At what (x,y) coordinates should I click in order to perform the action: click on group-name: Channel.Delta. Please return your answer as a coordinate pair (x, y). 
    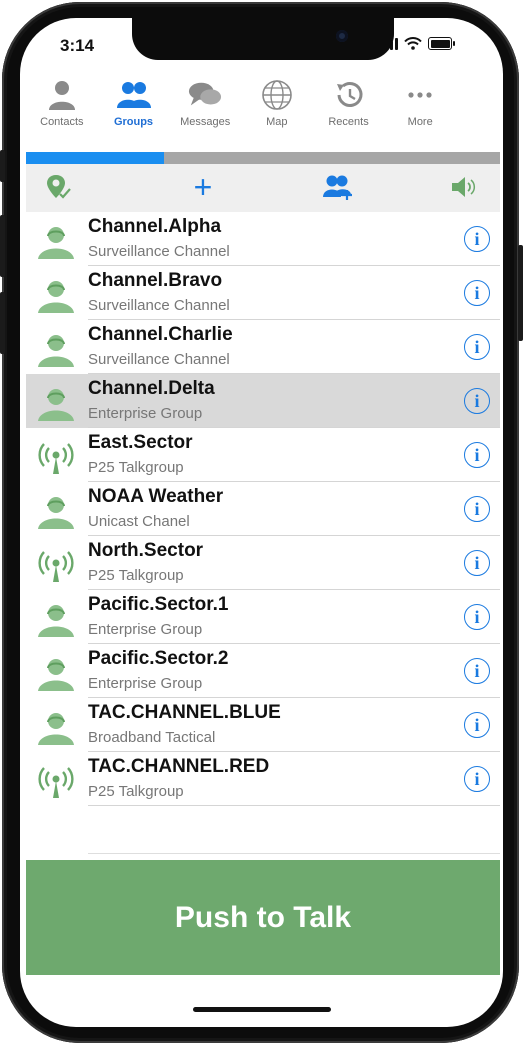
    Looking at the image, I should click on (151, 388).